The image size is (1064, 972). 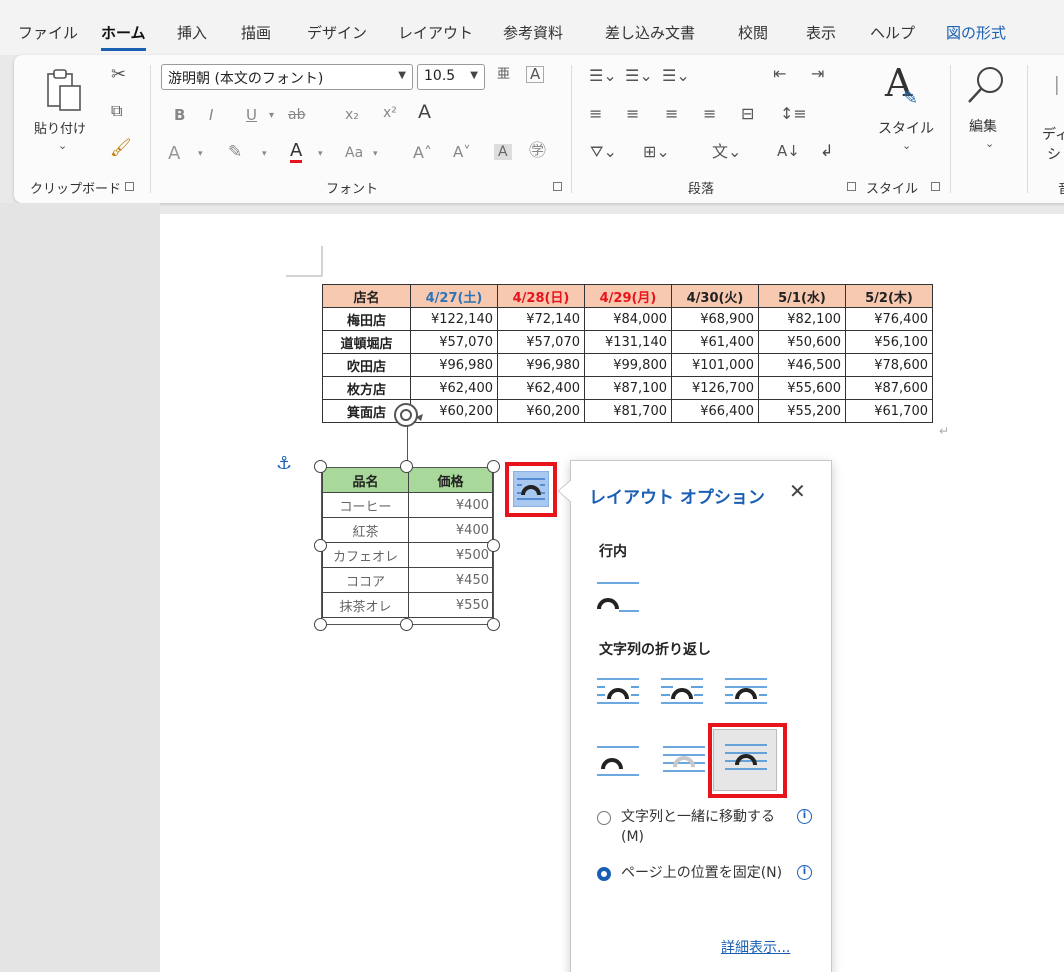 I want to click on table-header-cell: 4/28(日), so click(x=541, y=296).